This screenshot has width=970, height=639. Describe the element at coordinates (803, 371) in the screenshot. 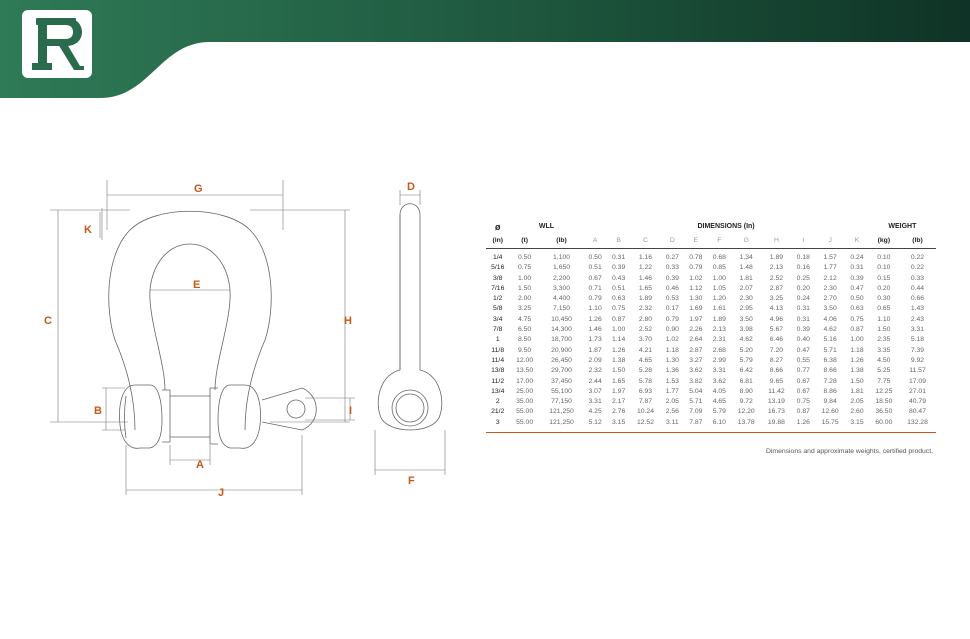

I see `table-cell: 0.77` at that location.